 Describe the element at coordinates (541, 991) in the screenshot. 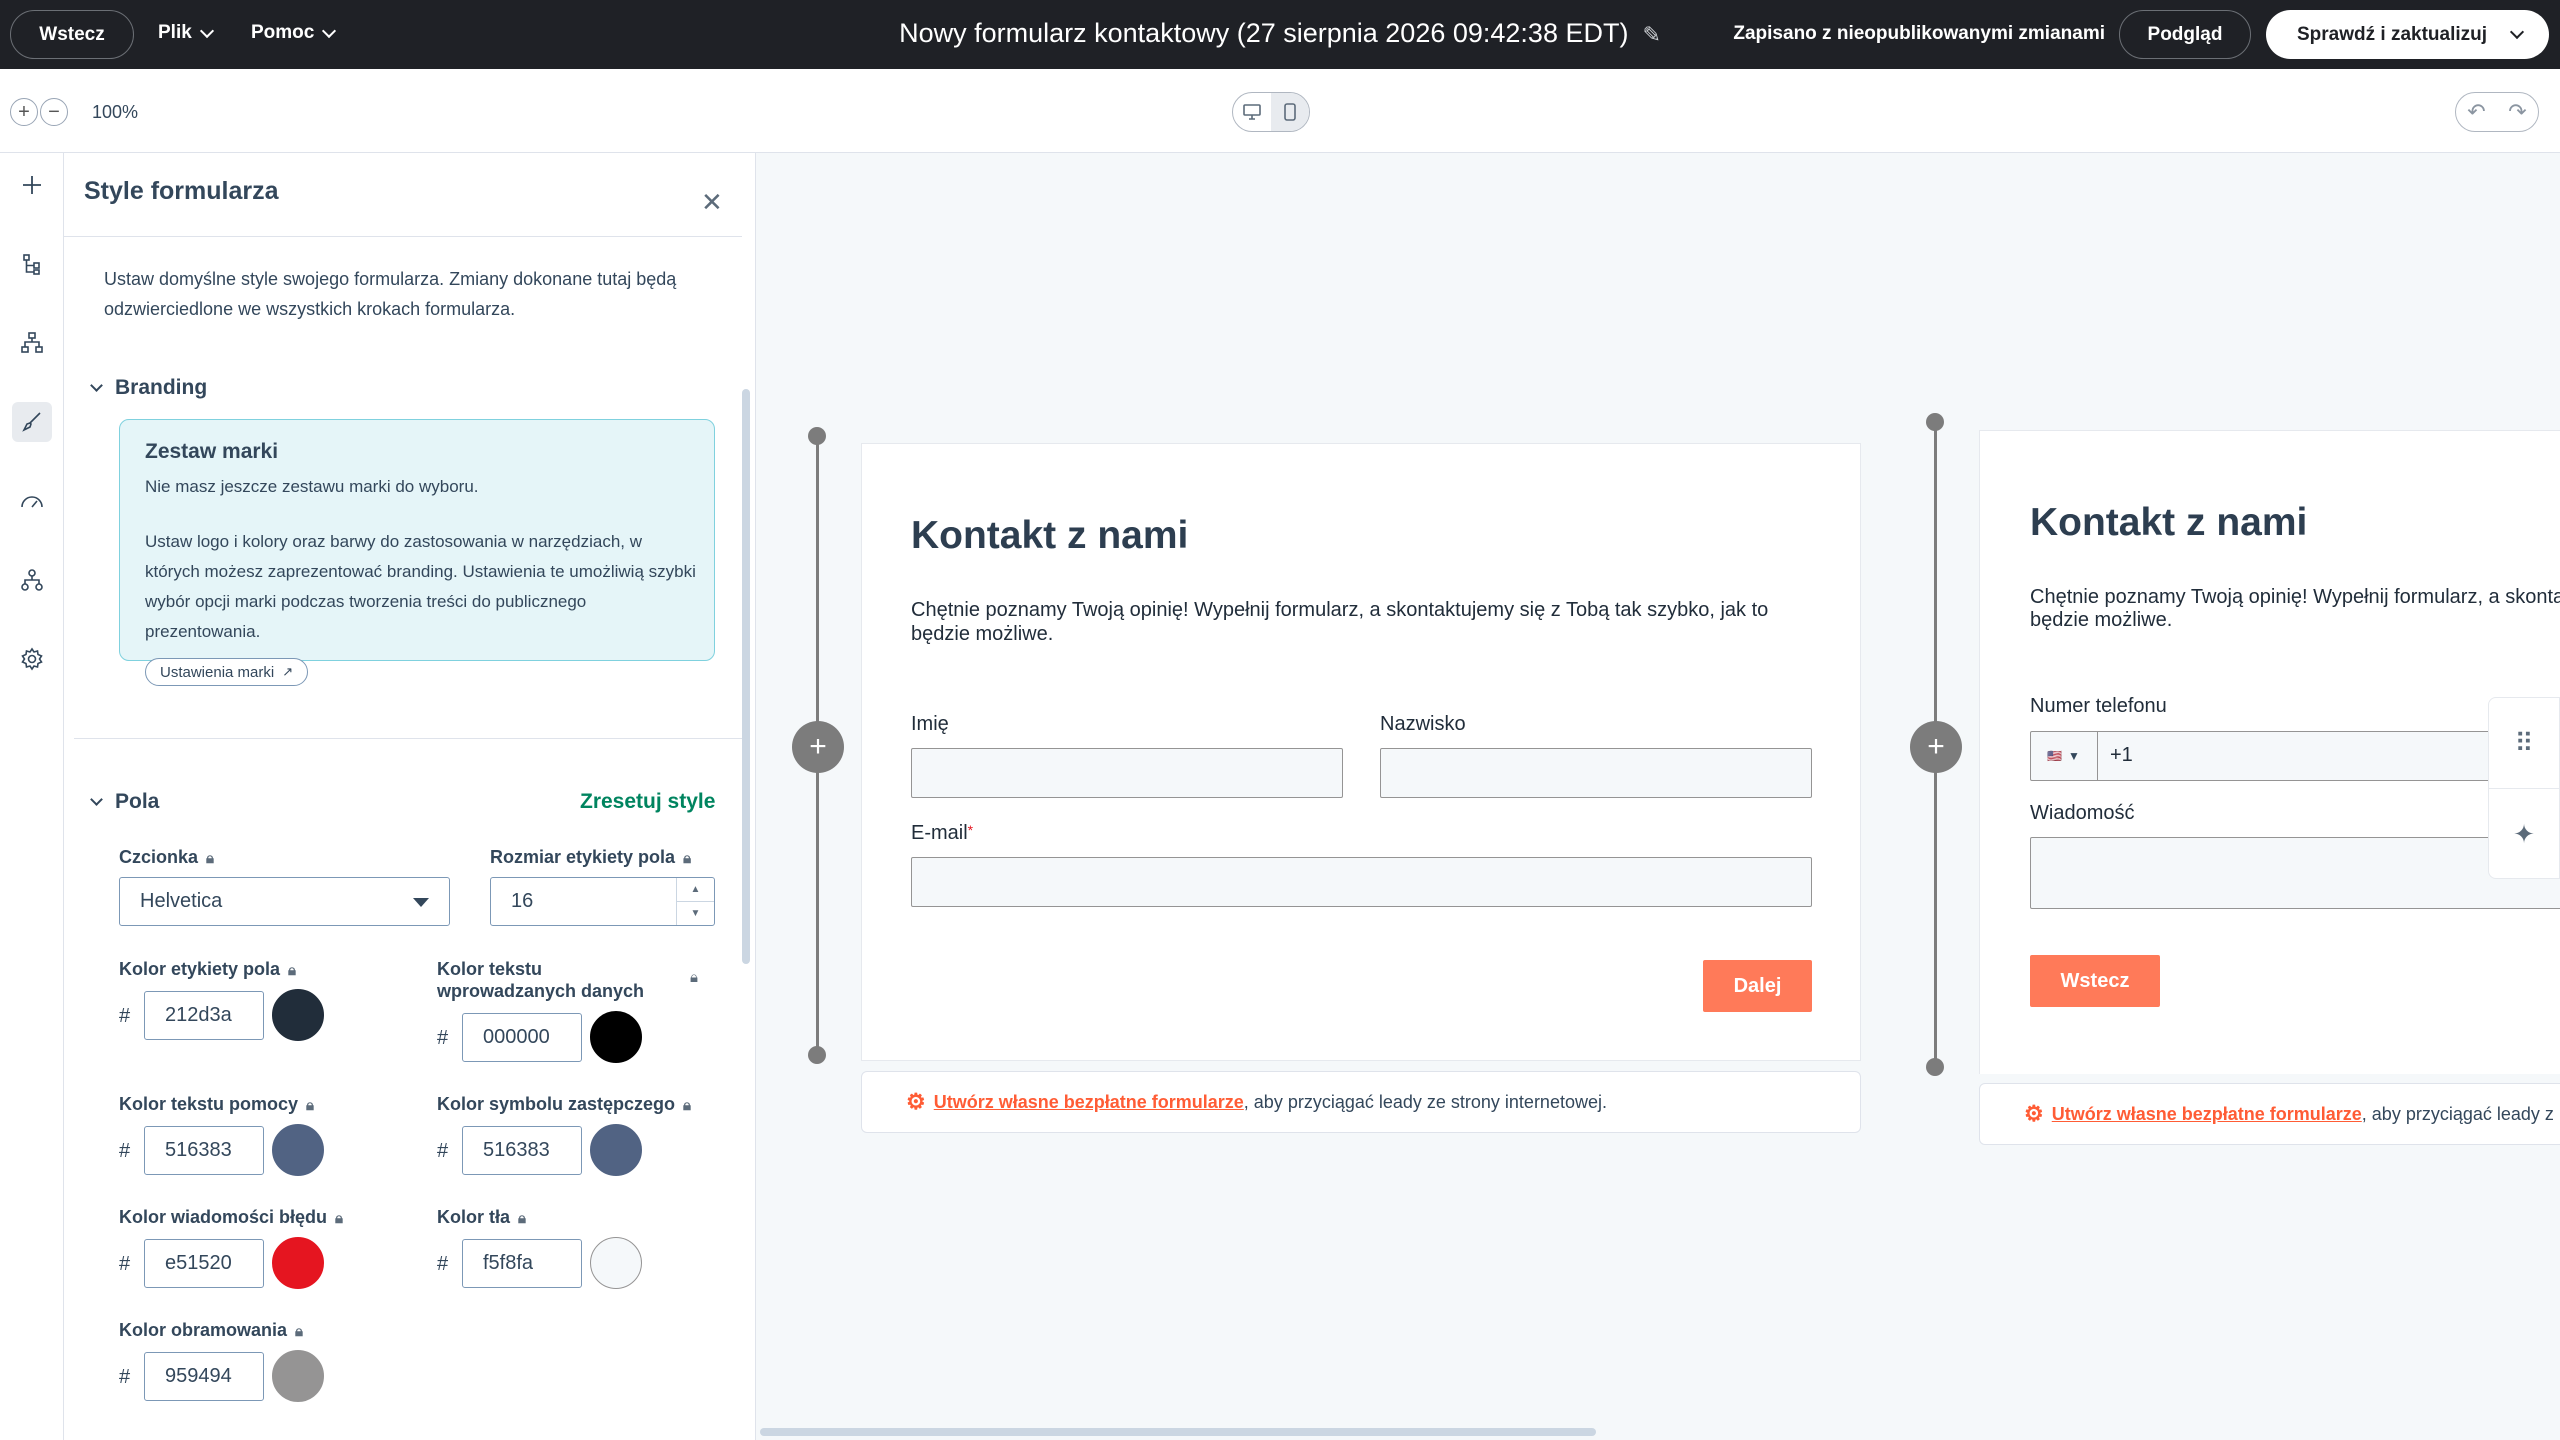

I see `input-text-color-label-line2: wprowadzanych danych` at that location.